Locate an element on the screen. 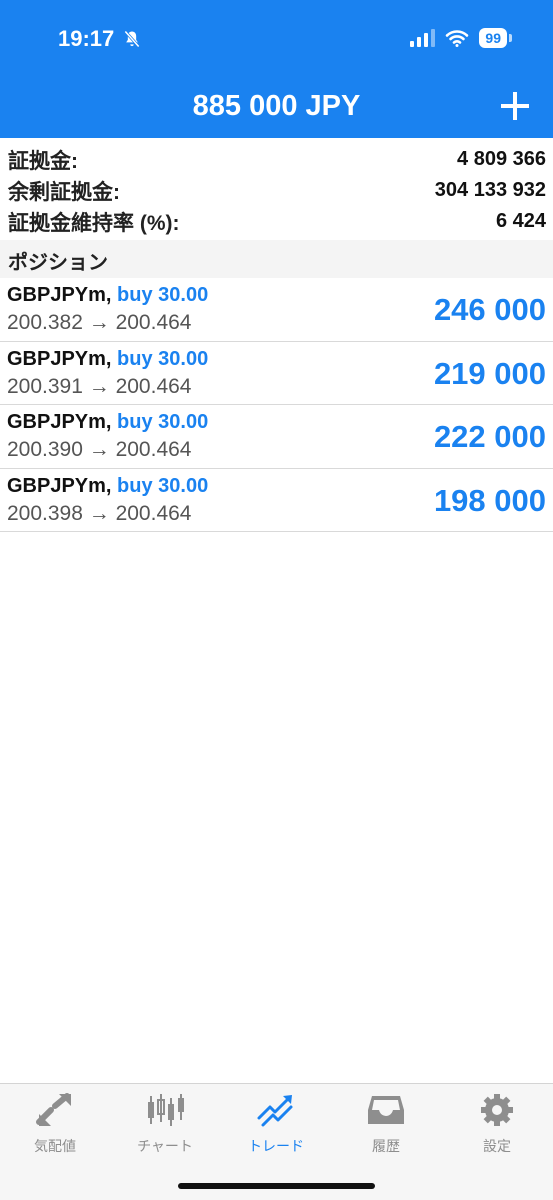 This screenshot has height=1200, width=553. position-prices: 200.390 → 200.464 is located at coordinates (99, 449).